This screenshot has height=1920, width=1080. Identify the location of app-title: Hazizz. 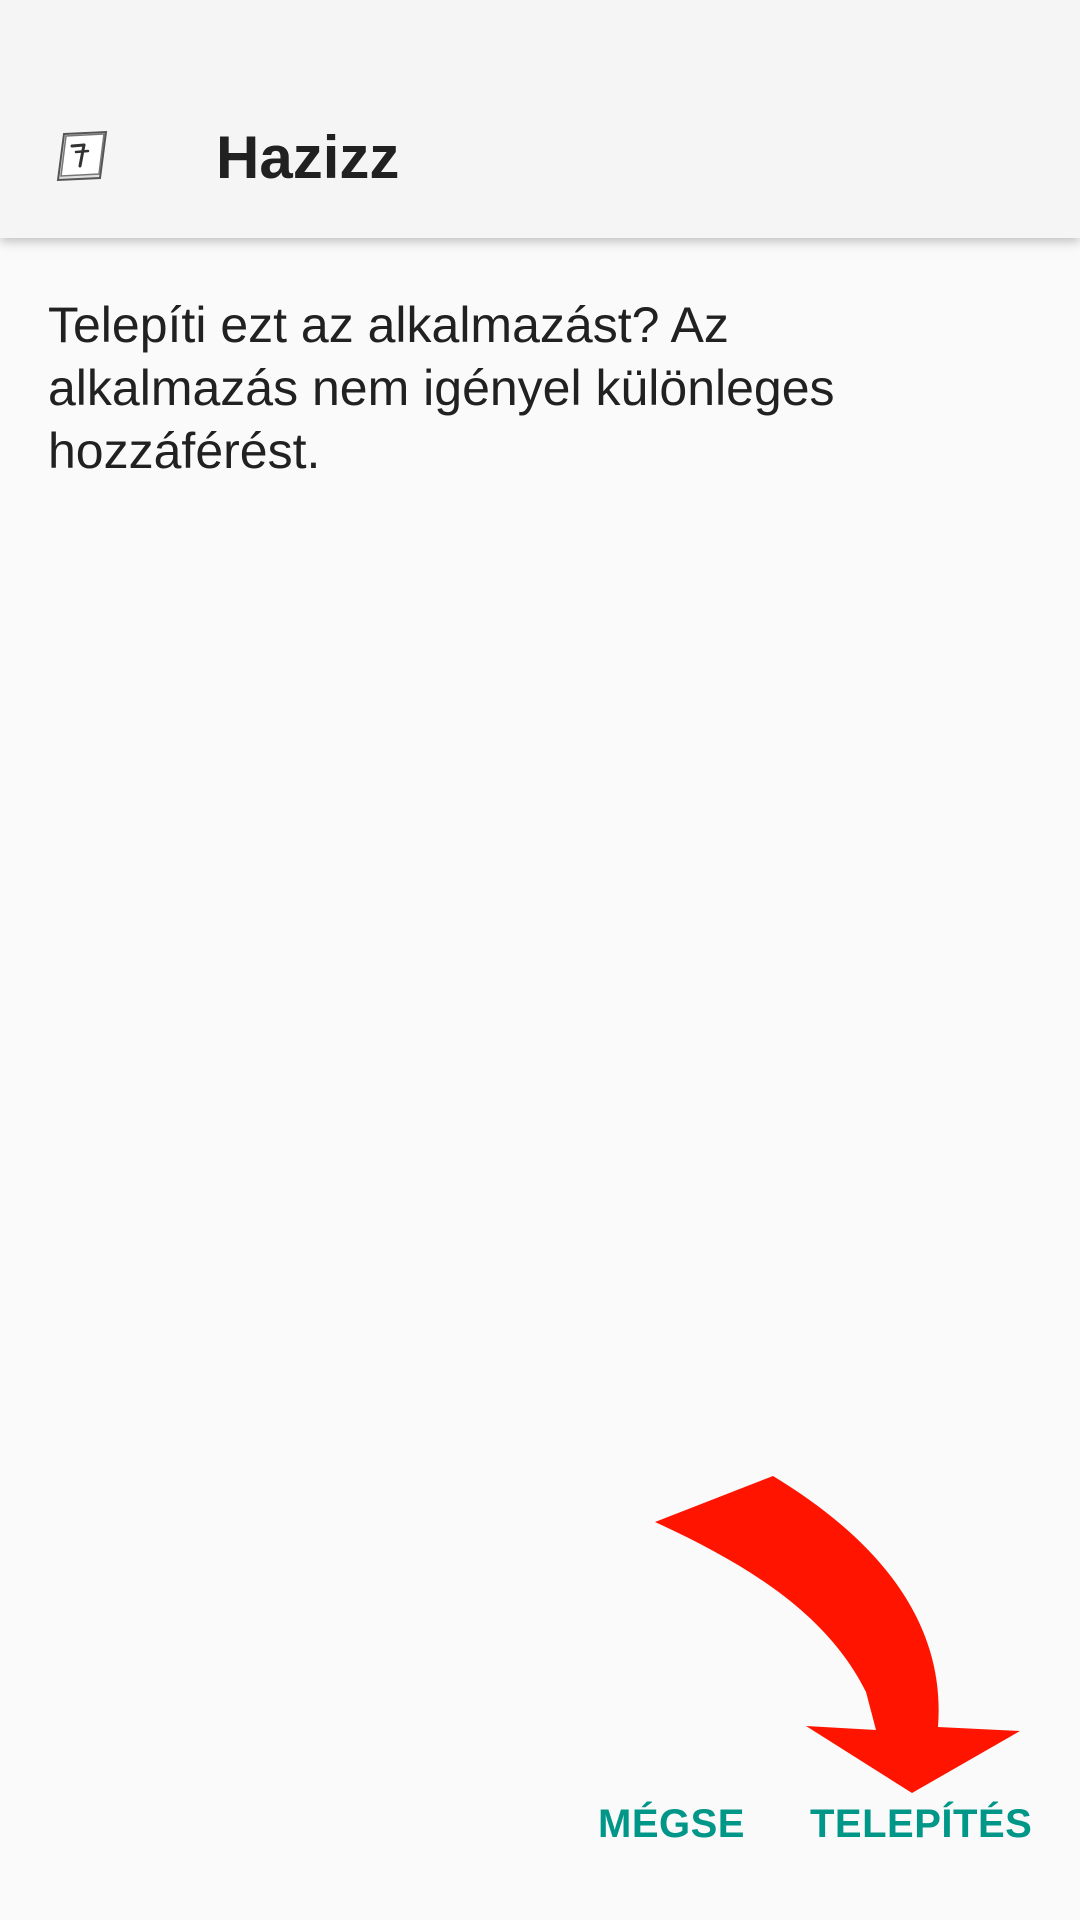
(308, 157).